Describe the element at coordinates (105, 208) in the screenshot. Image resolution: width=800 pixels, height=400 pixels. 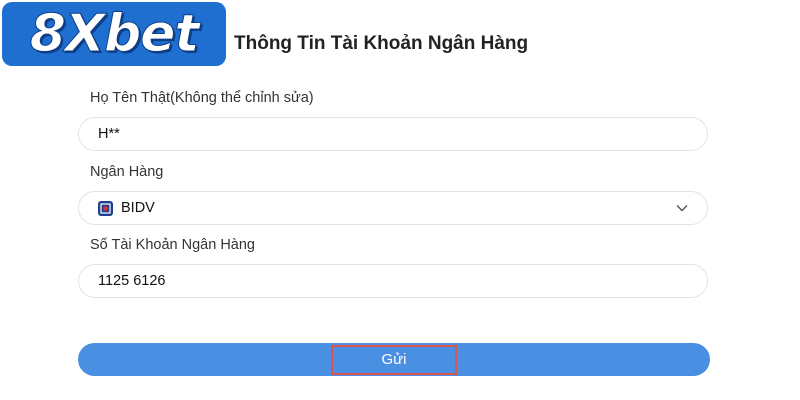
I see `bidv-bank-icon` at that location.